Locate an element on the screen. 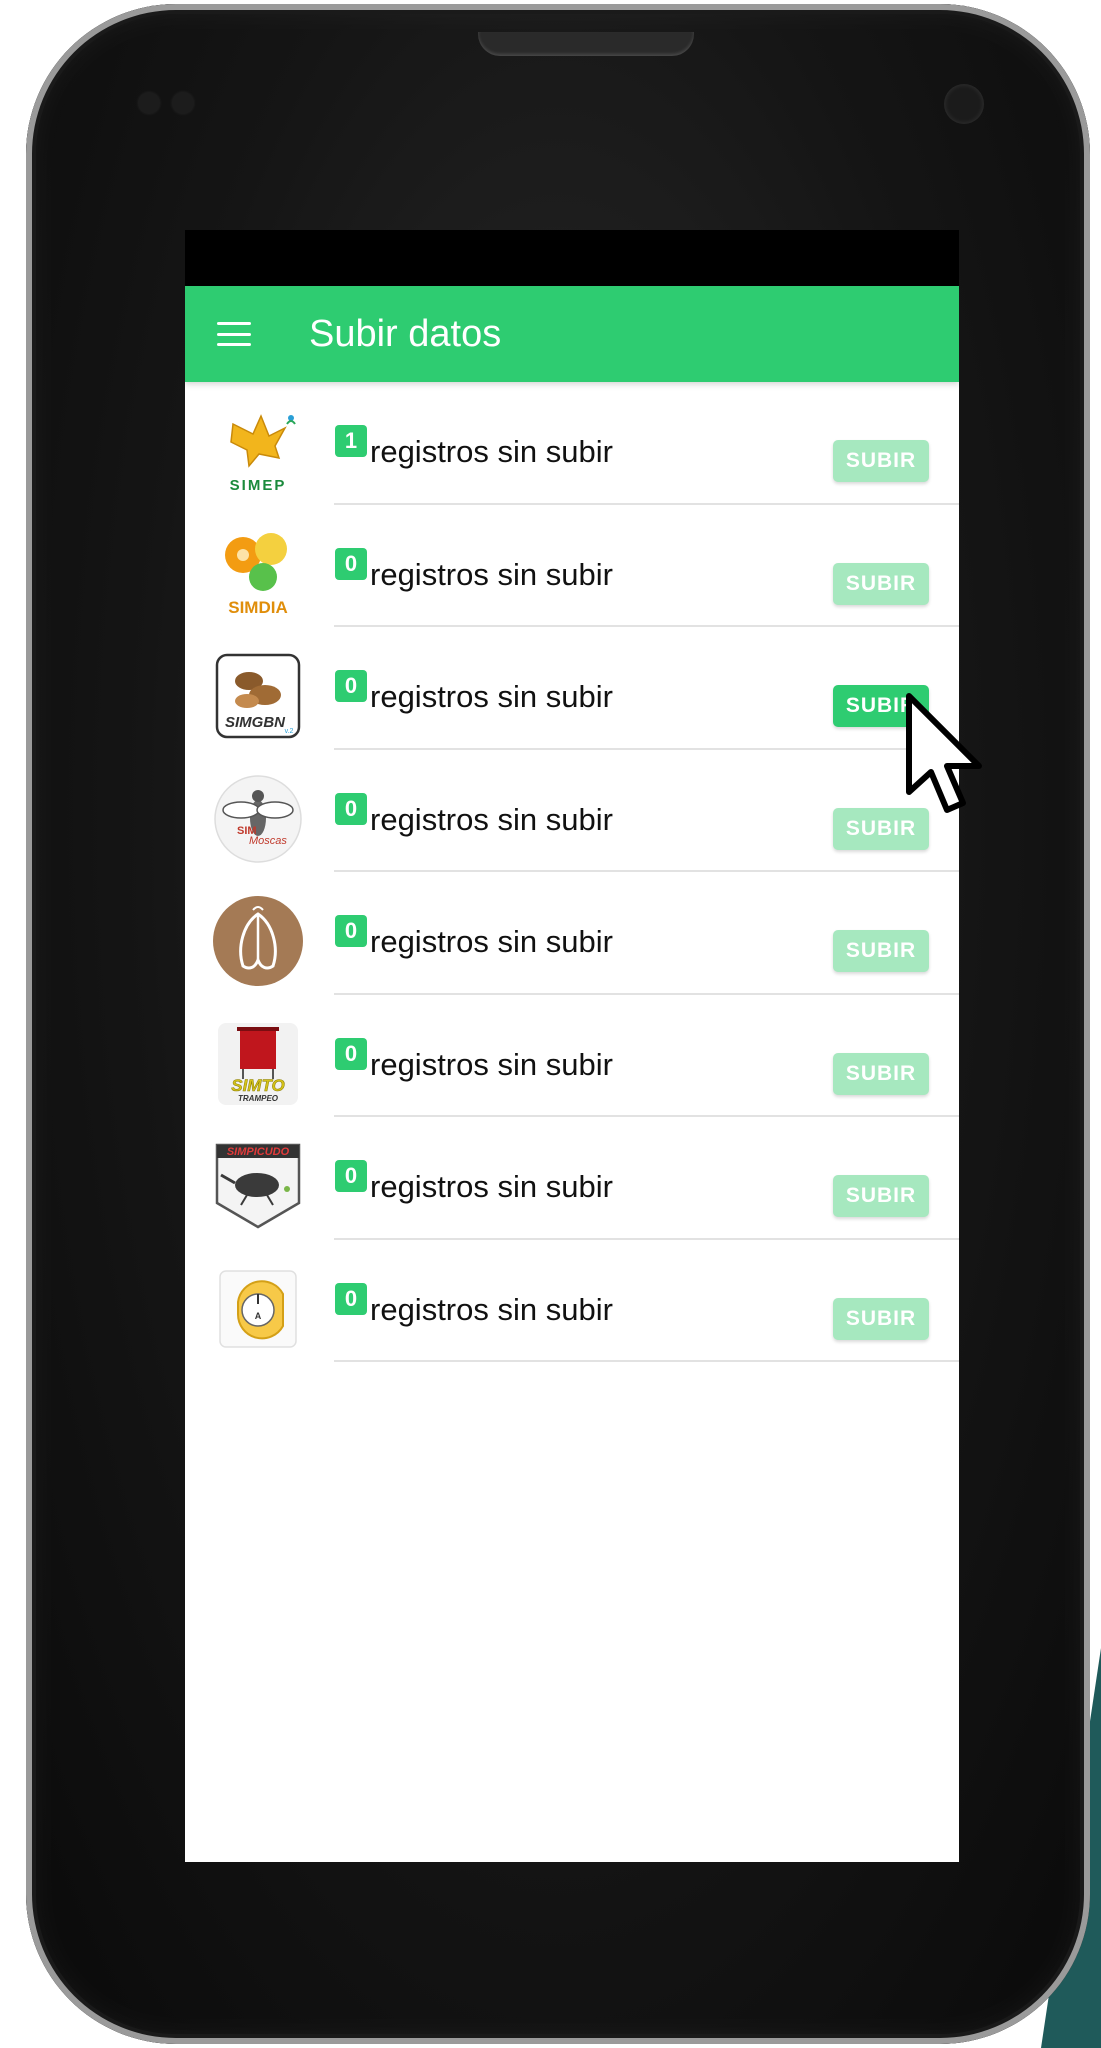 This screenshot has width=1101, height=2048. subir-button-moth: SUBIR is located at coordinates (881, 951).